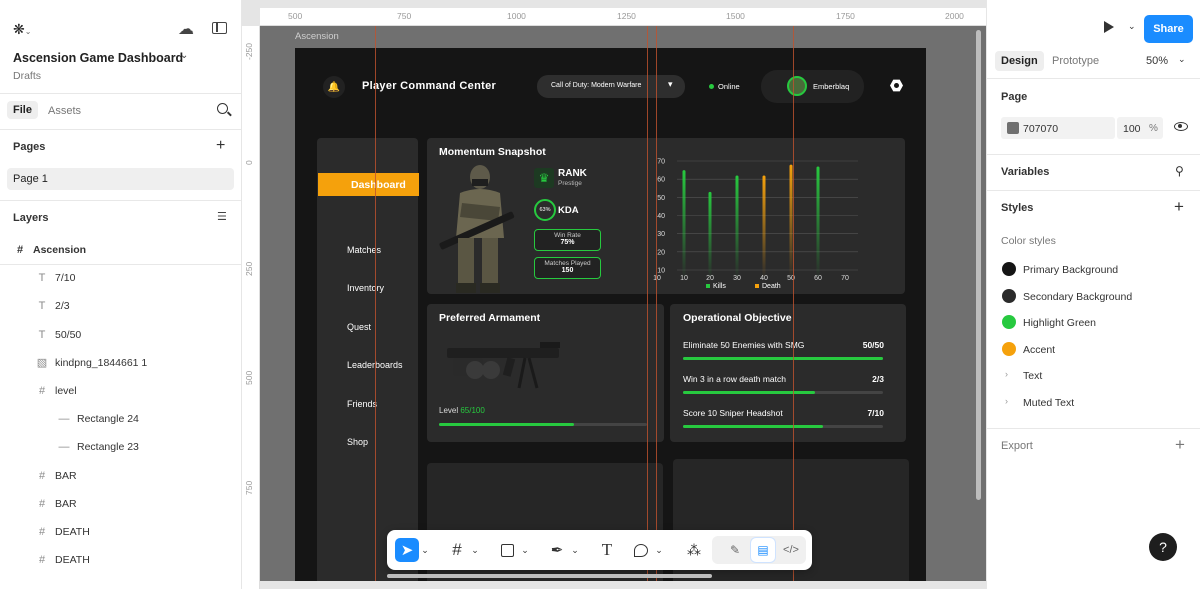 The image size is (1200, 589). I want to click on level-text: Level 65/100, so click(462, 410).